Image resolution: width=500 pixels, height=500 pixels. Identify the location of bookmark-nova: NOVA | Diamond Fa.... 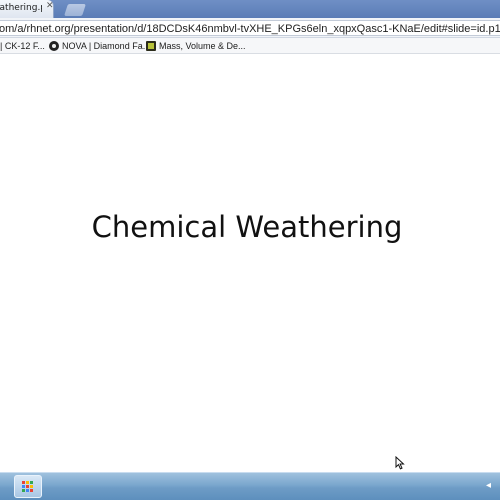
(99, 46).